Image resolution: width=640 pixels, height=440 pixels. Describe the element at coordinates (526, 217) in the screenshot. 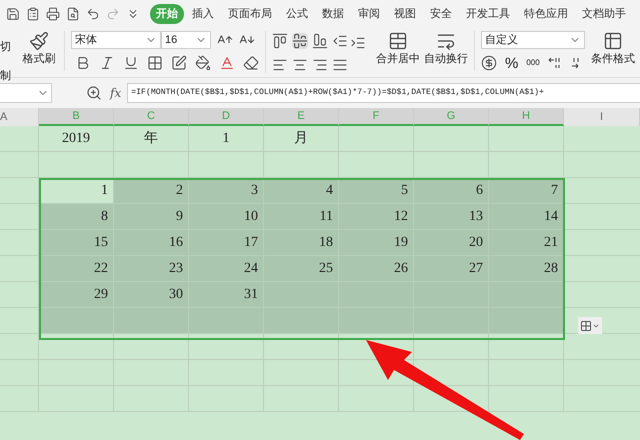

I see `table-cell: 14` at that location.